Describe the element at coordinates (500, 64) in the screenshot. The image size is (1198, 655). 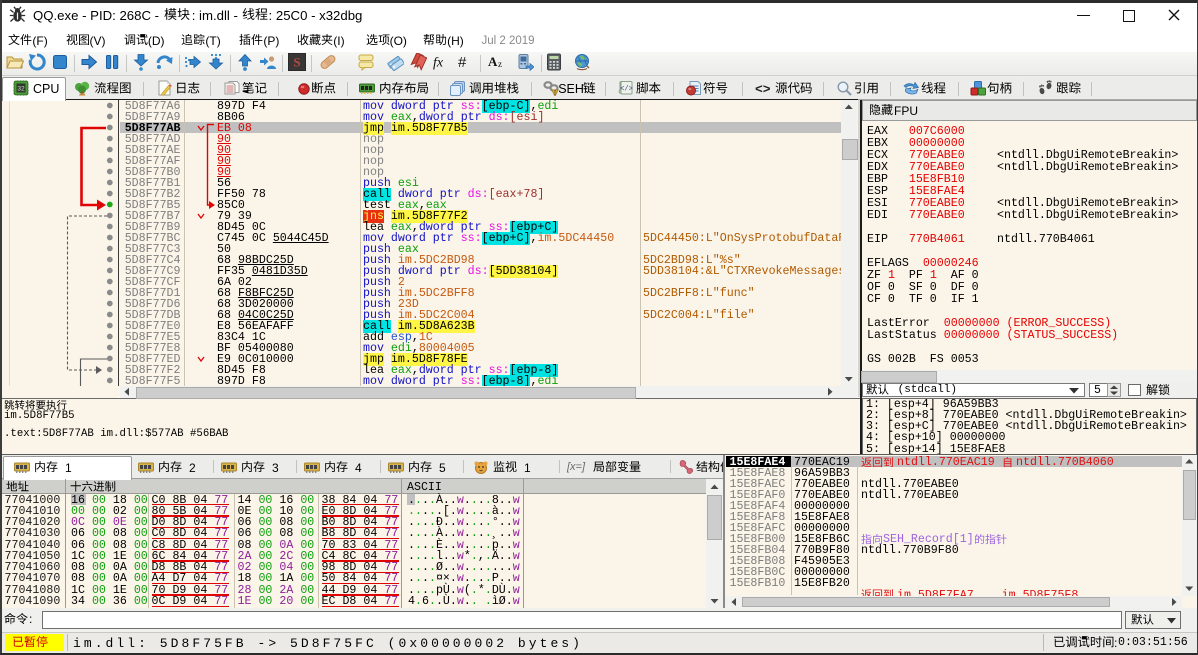
I see `svg-text: z` at that location.